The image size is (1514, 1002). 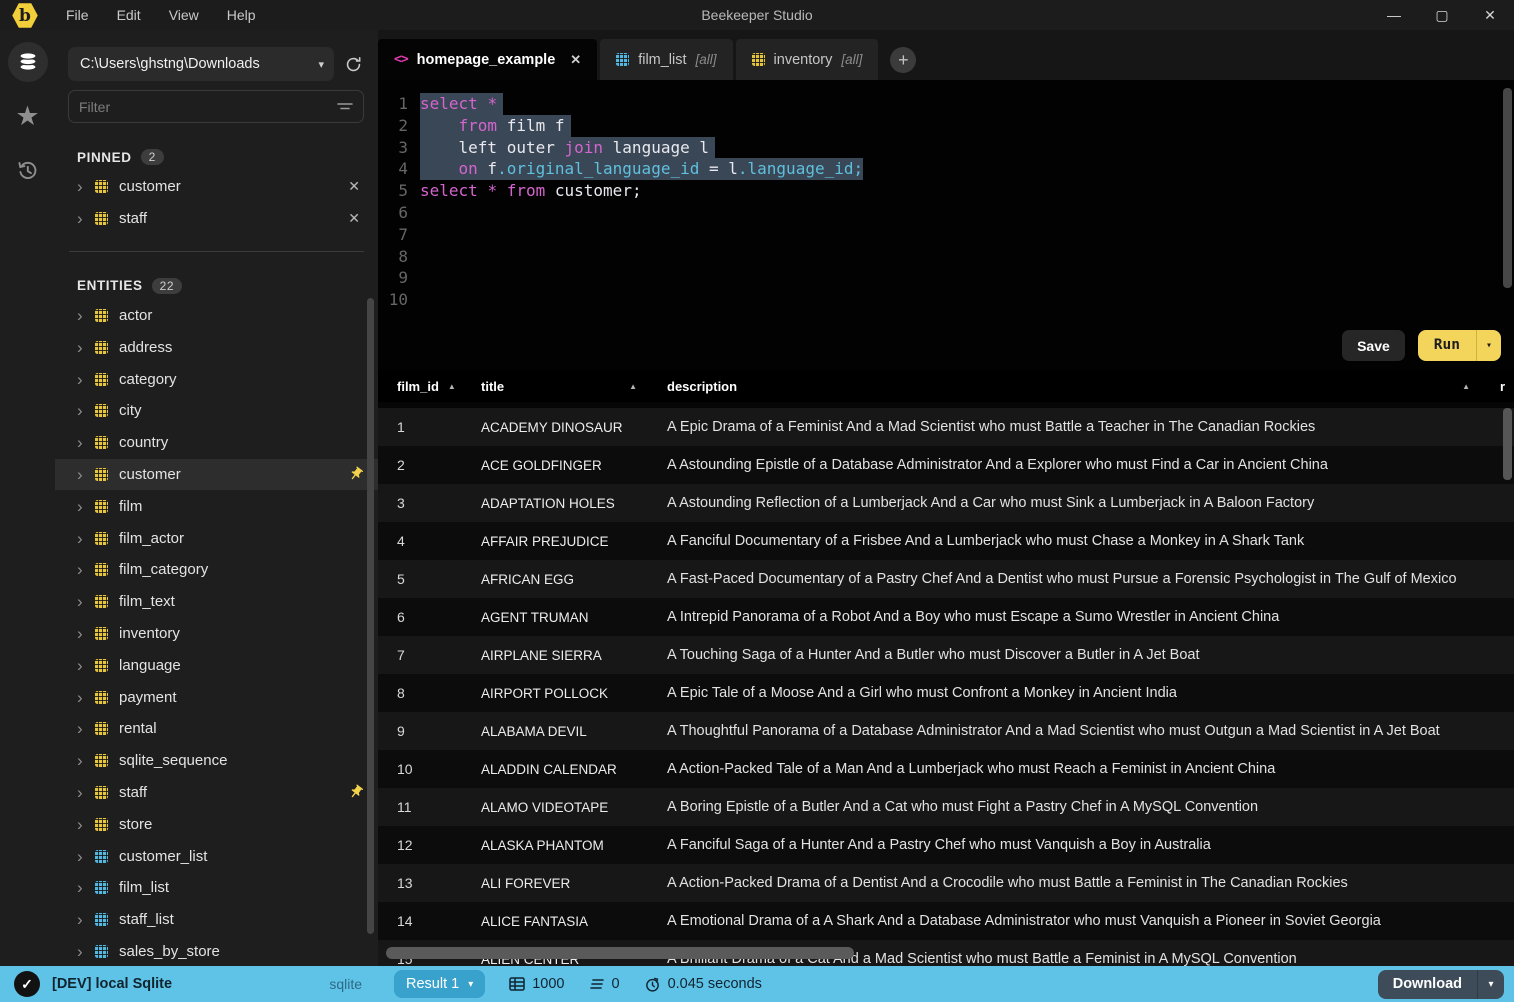 I want to click on sidebar-item-sales_by_store: › sales_by_store, so click(x=216, y=951).